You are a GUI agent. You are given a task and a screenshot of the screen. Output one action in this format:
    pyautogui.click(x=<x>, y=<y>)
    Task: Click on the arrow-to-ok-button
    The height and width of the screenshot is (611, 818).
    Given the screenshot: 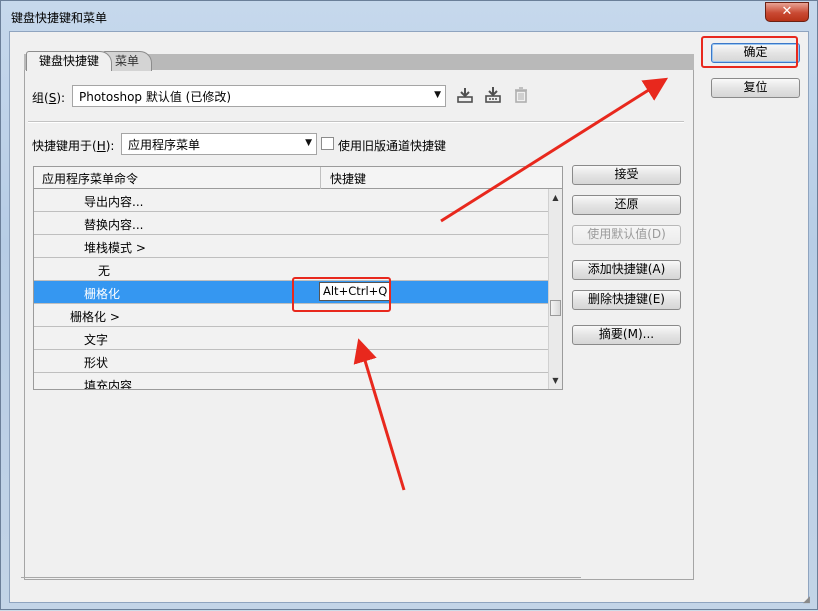 What is the action you would take?
    pyautogui.click(x=554, y=150)
    